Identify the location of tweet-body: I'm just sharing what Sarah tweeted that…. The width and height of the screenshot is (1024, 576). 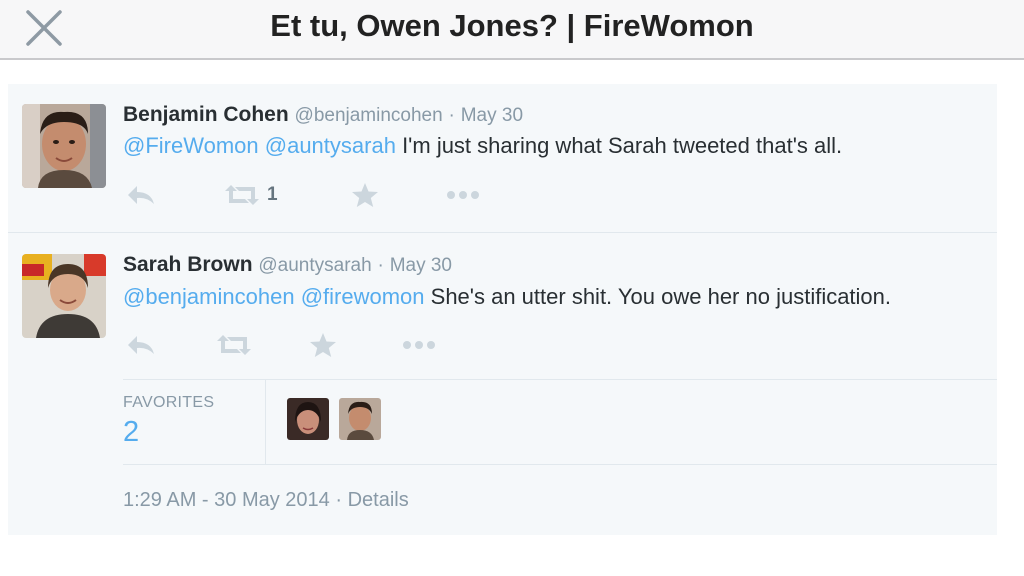
(622, 145).